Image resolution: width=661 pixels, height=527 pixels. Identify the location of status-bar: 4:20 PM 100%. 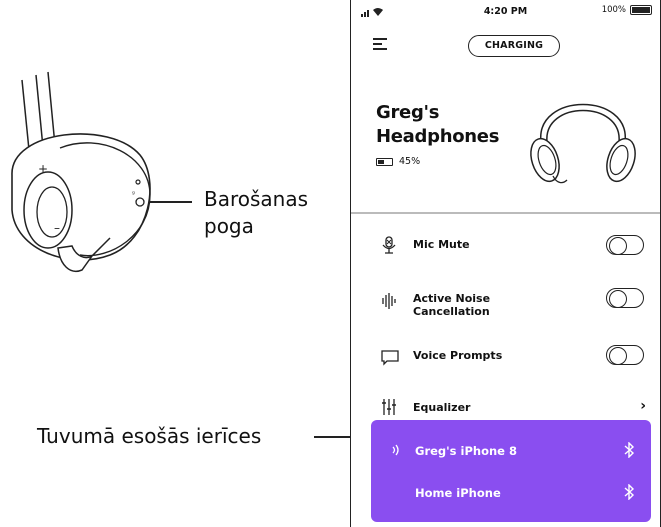
(505, 12).